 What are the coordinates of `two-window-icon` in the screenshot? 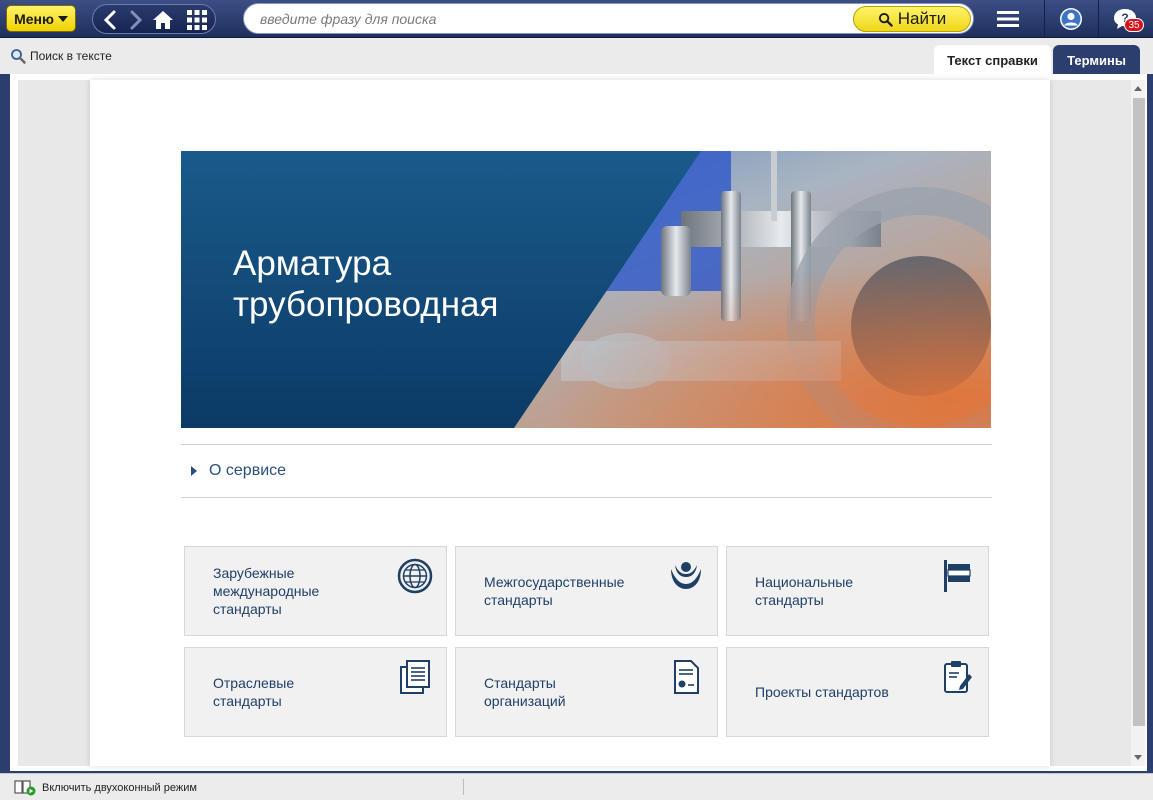 It's located at (25, 788).